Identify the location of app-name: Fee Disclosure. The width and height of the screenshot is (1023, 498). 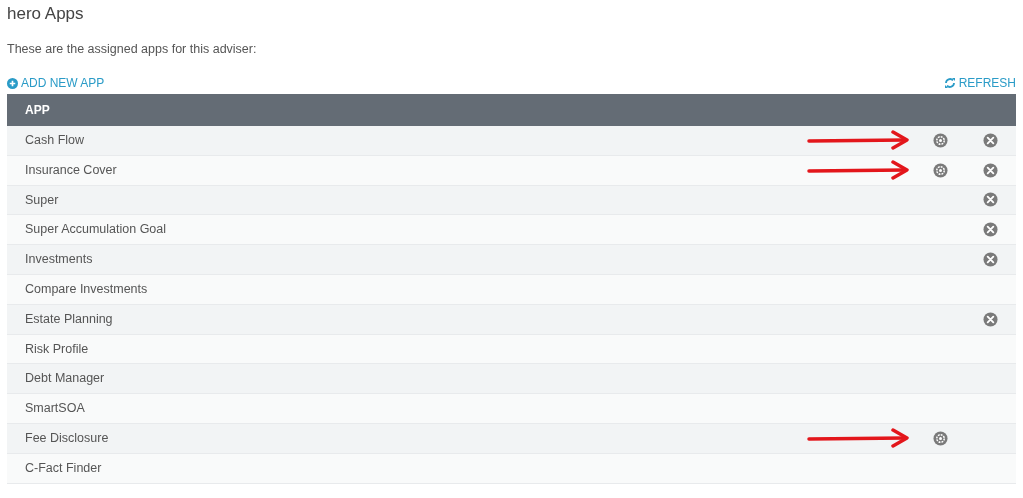
(67, 438).